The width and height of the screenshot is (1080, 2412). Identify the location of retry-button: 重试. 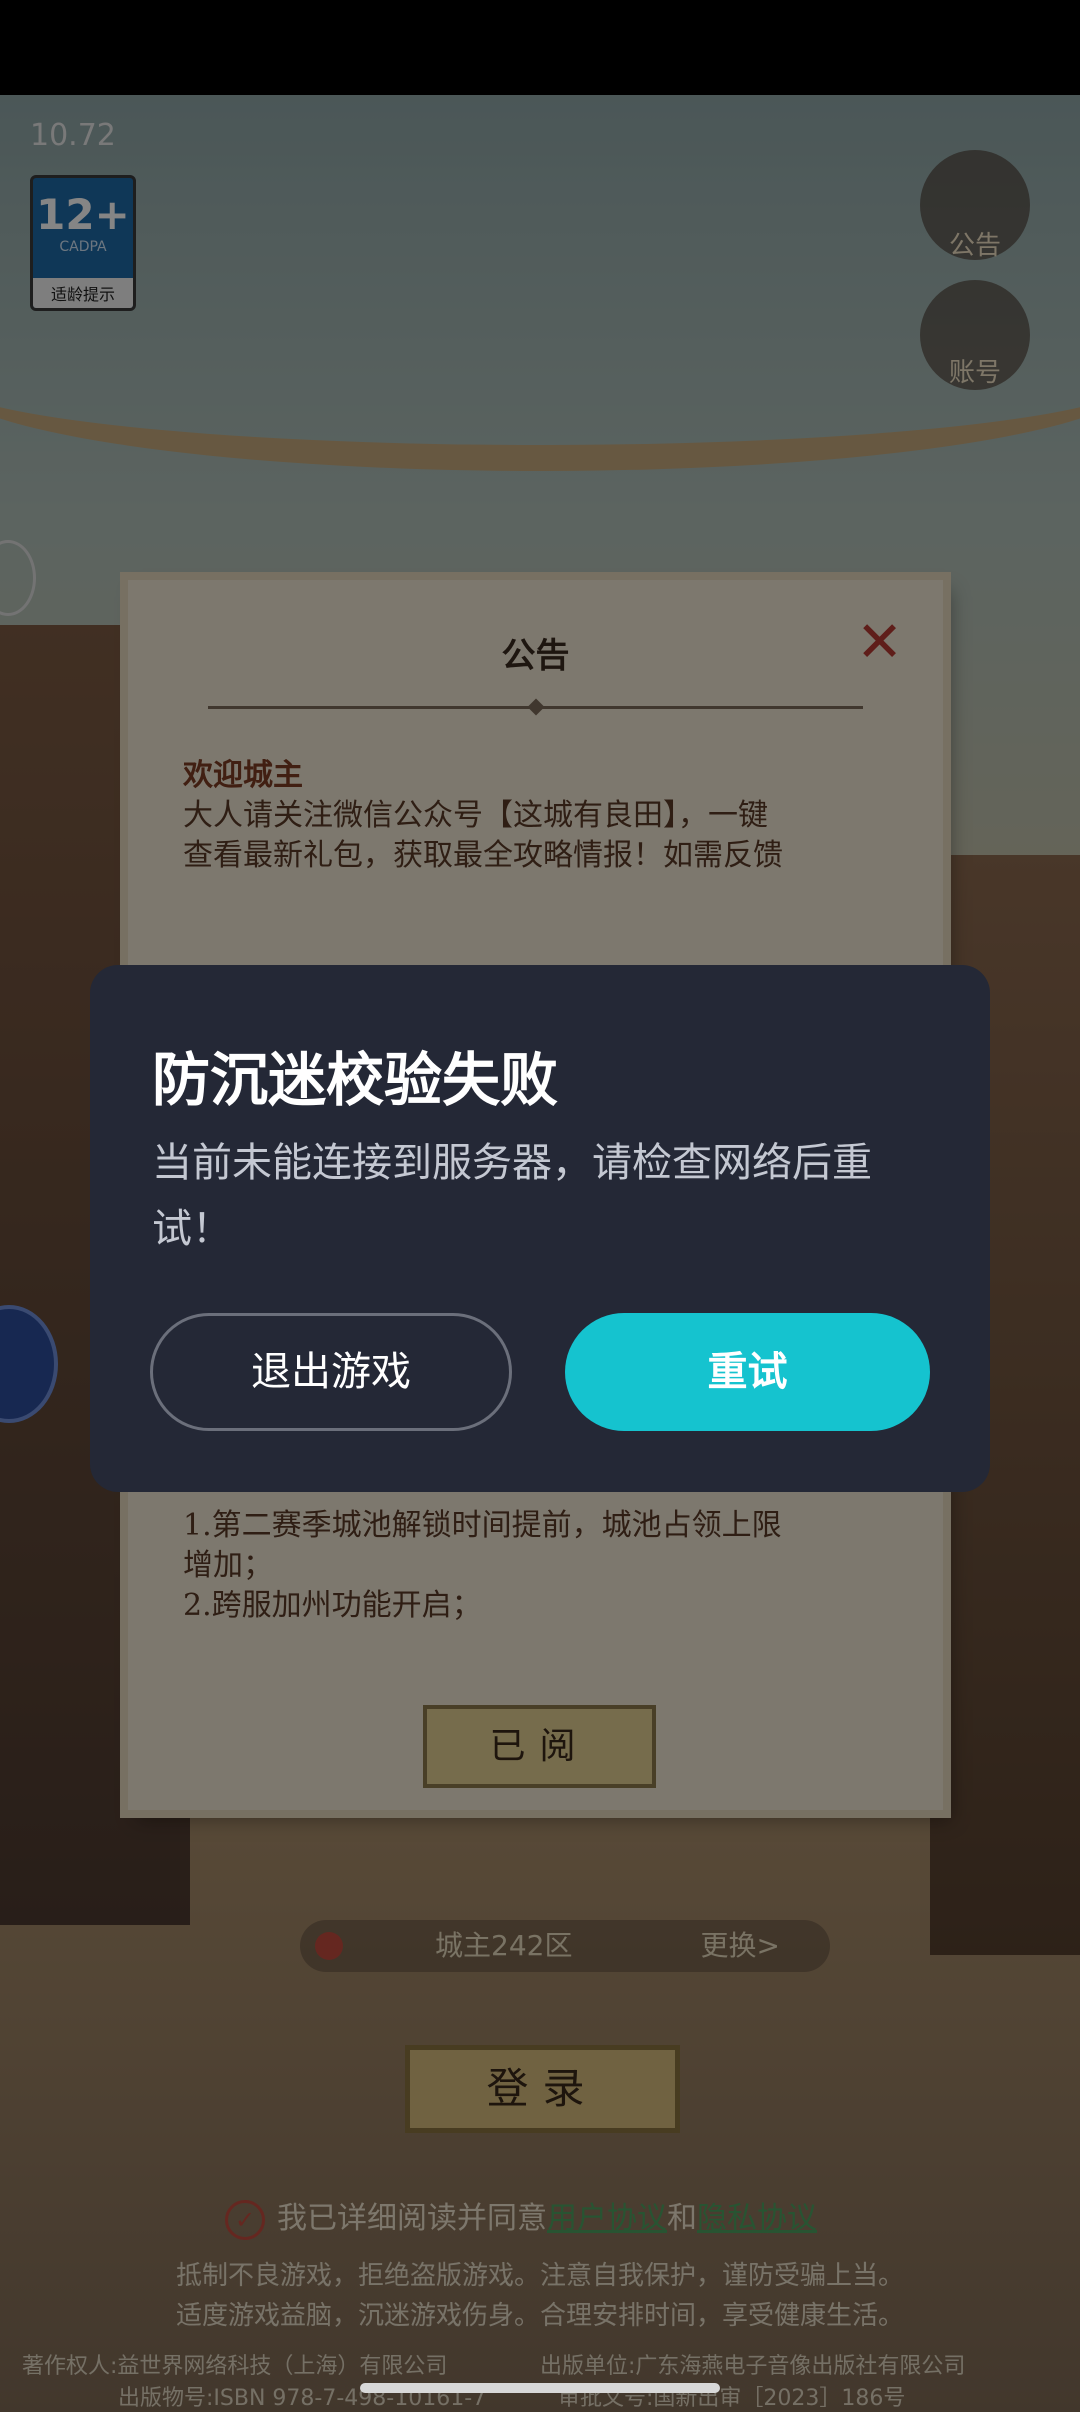
(747, 1372).